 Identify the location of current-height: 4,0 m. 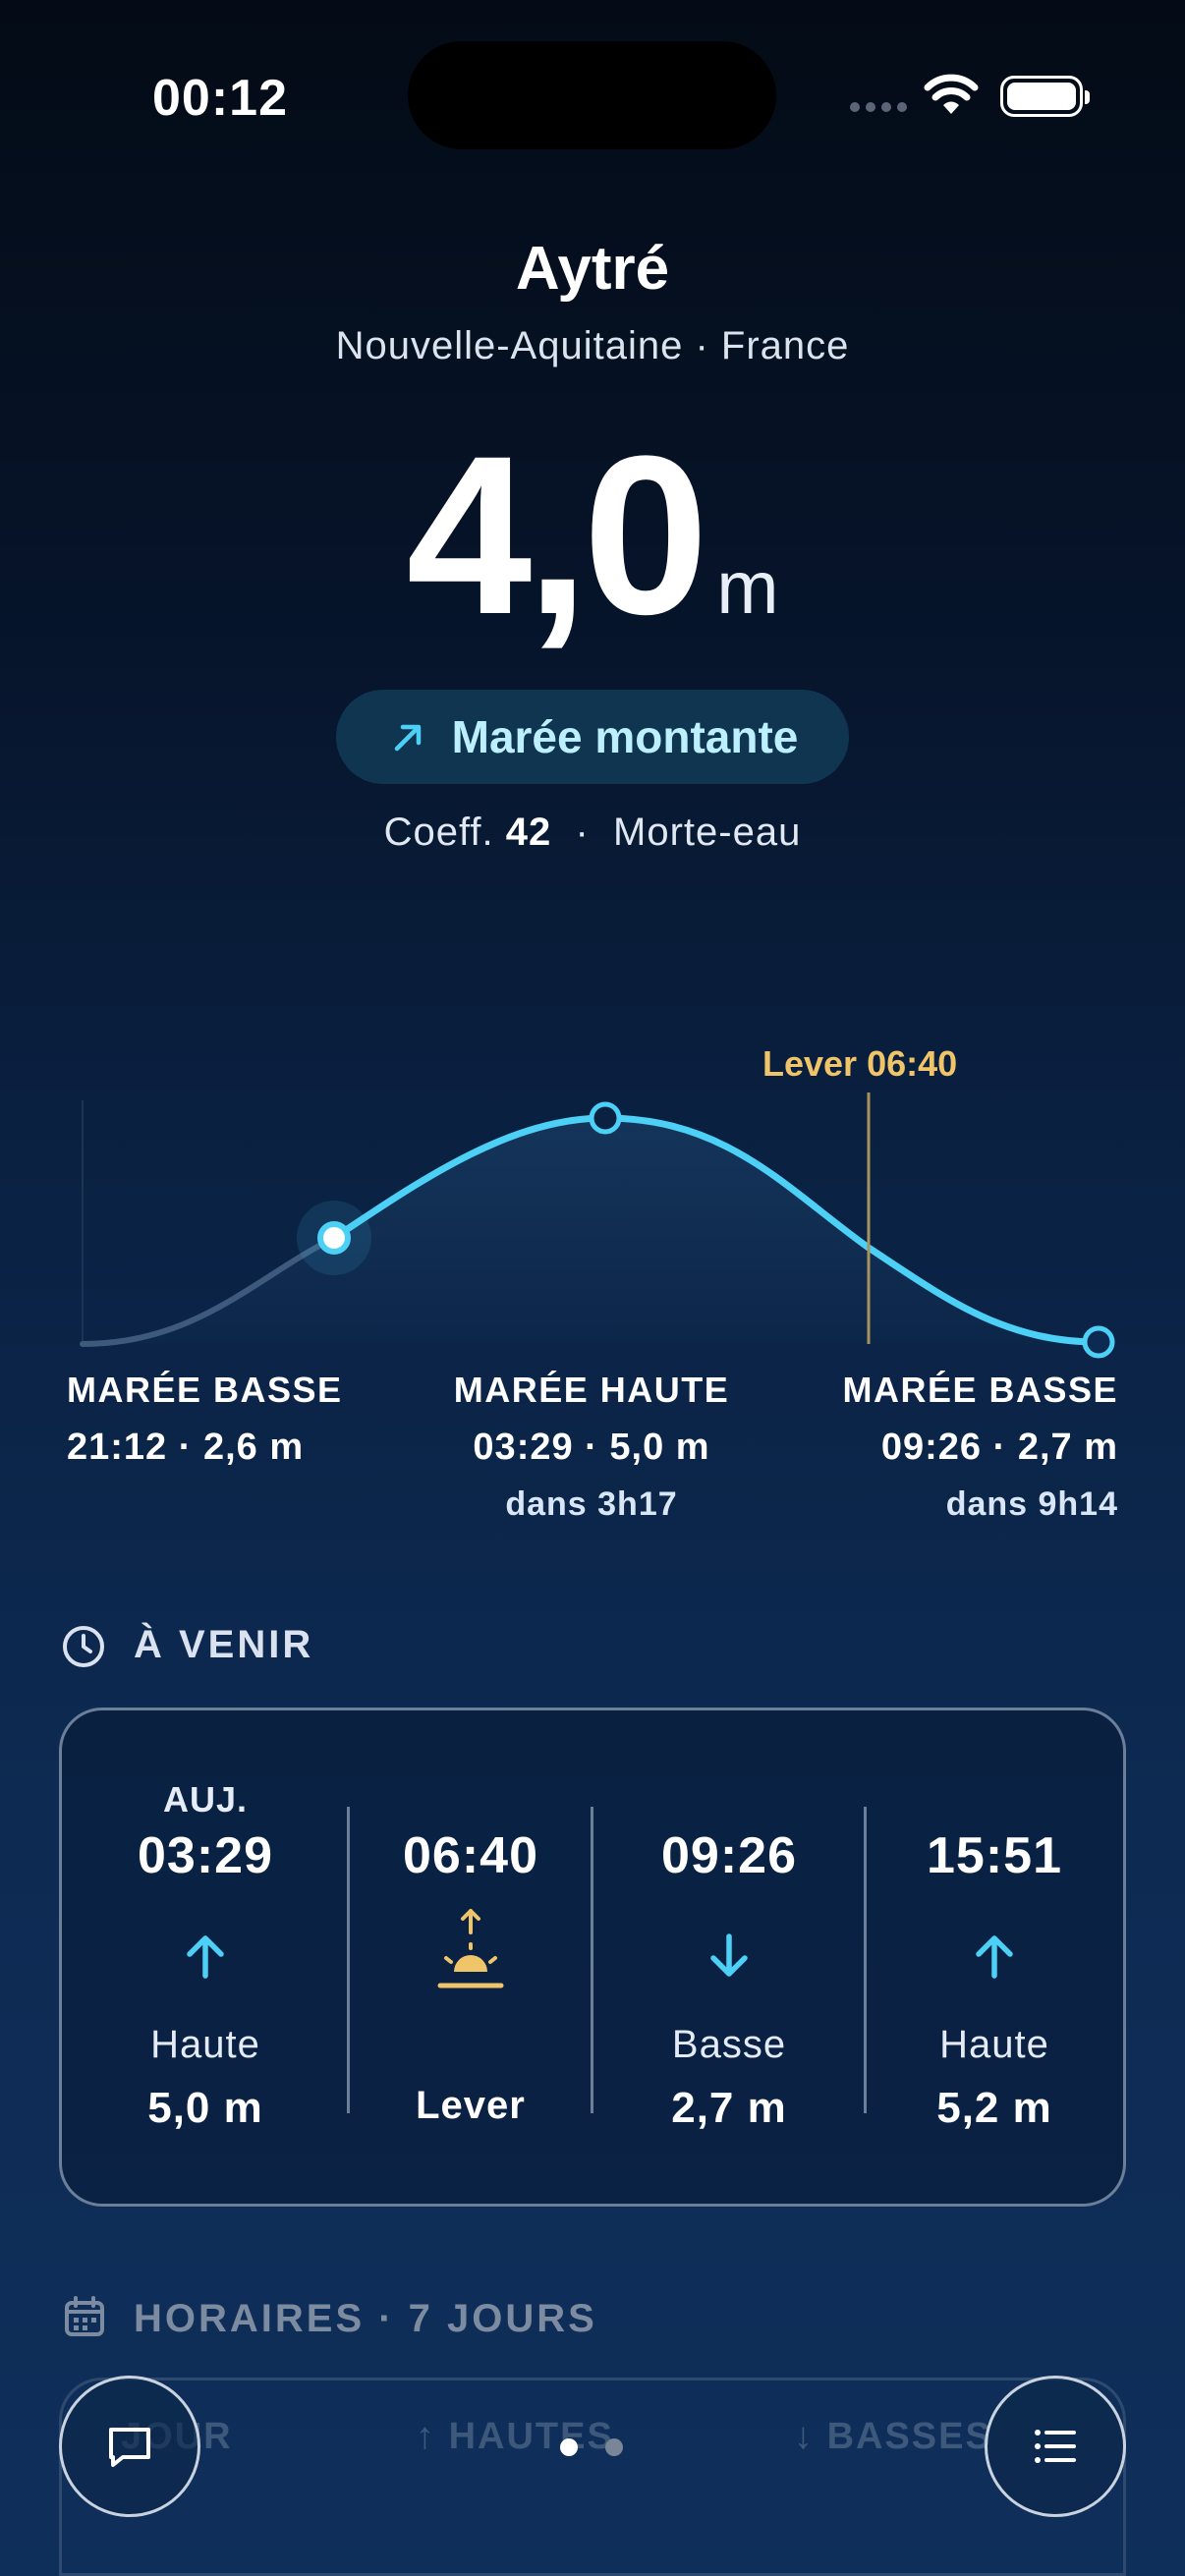
(592, 535).